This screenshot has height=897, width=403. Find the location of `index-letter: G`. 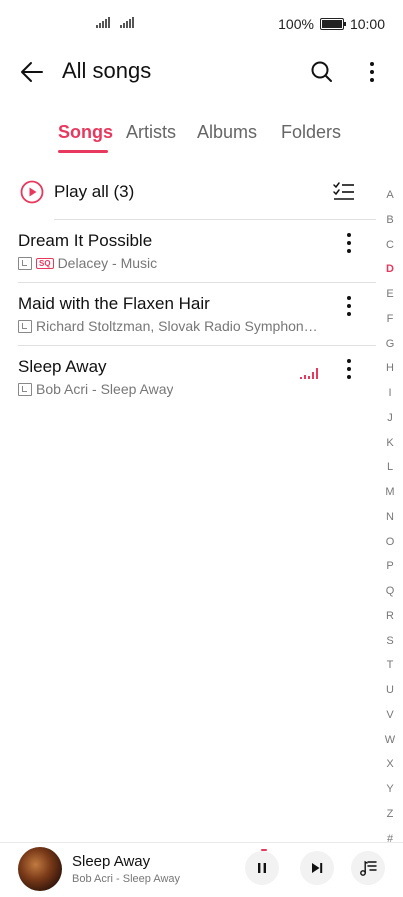

index-letter: G is located at coordinates (390, 344).